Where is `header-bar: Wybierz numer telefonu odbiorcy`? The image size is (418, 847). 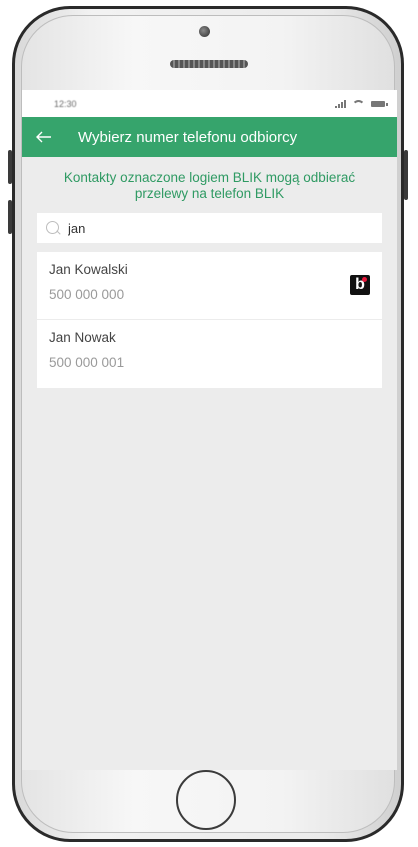 header-bar: Wybierz numer telefonu odbiorcy is located at coordinates (209, 137).